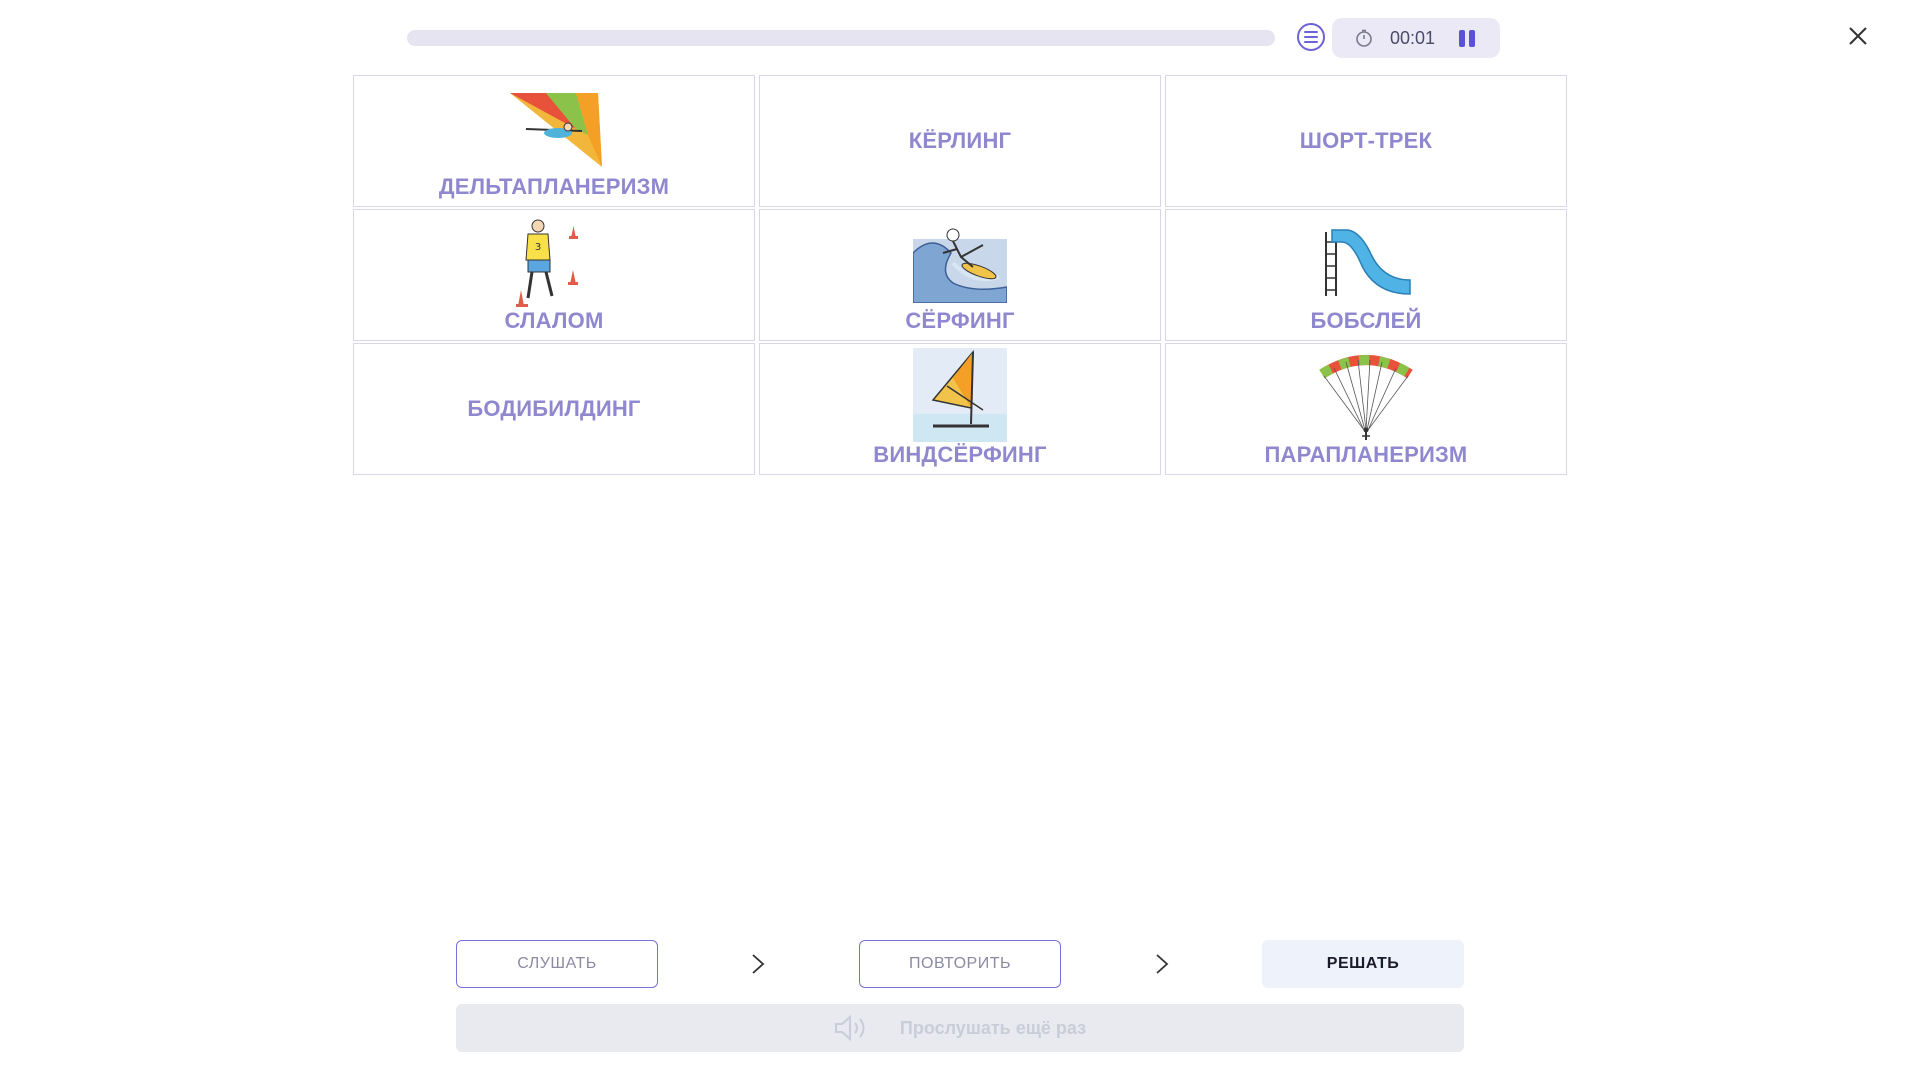 The image size is (1920, 1080). I want to click on card-short-track: ШОРТ-ТРЕК, so click(1366, 141).